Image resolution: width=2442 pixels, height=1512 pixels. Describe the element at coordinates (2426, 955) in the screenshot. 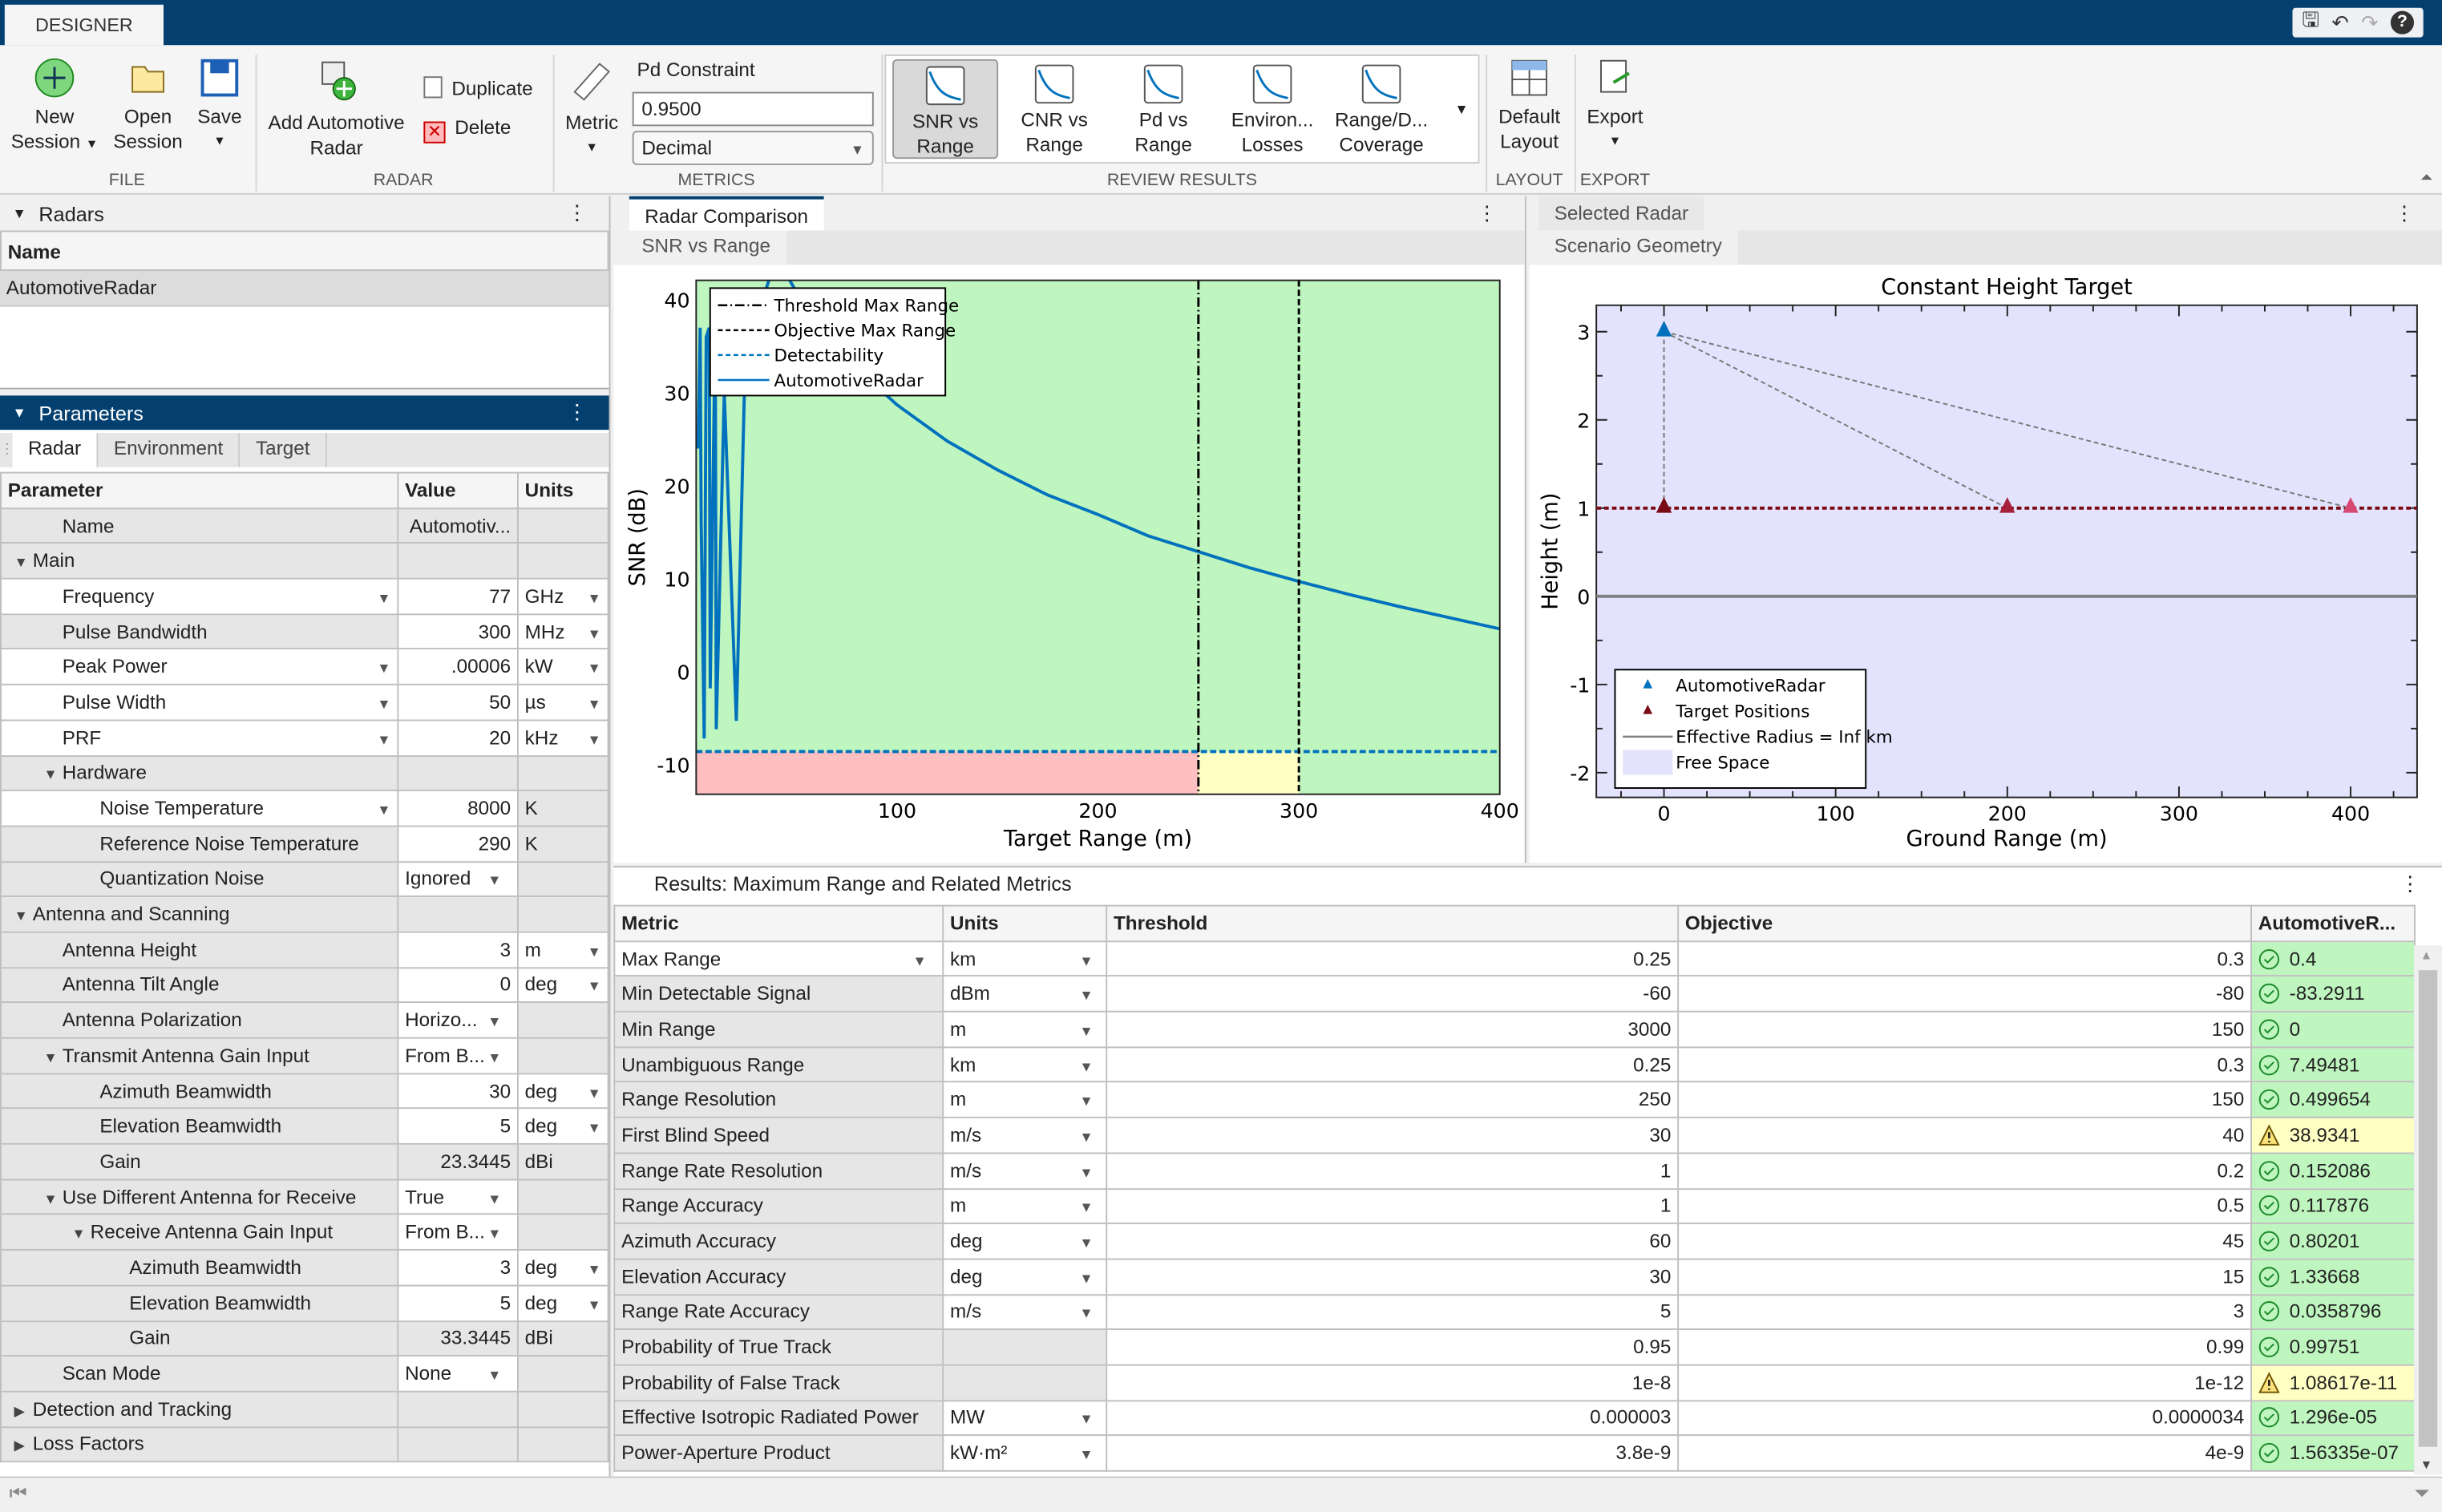

I see `scroll-up-icon: ▲` at that location.